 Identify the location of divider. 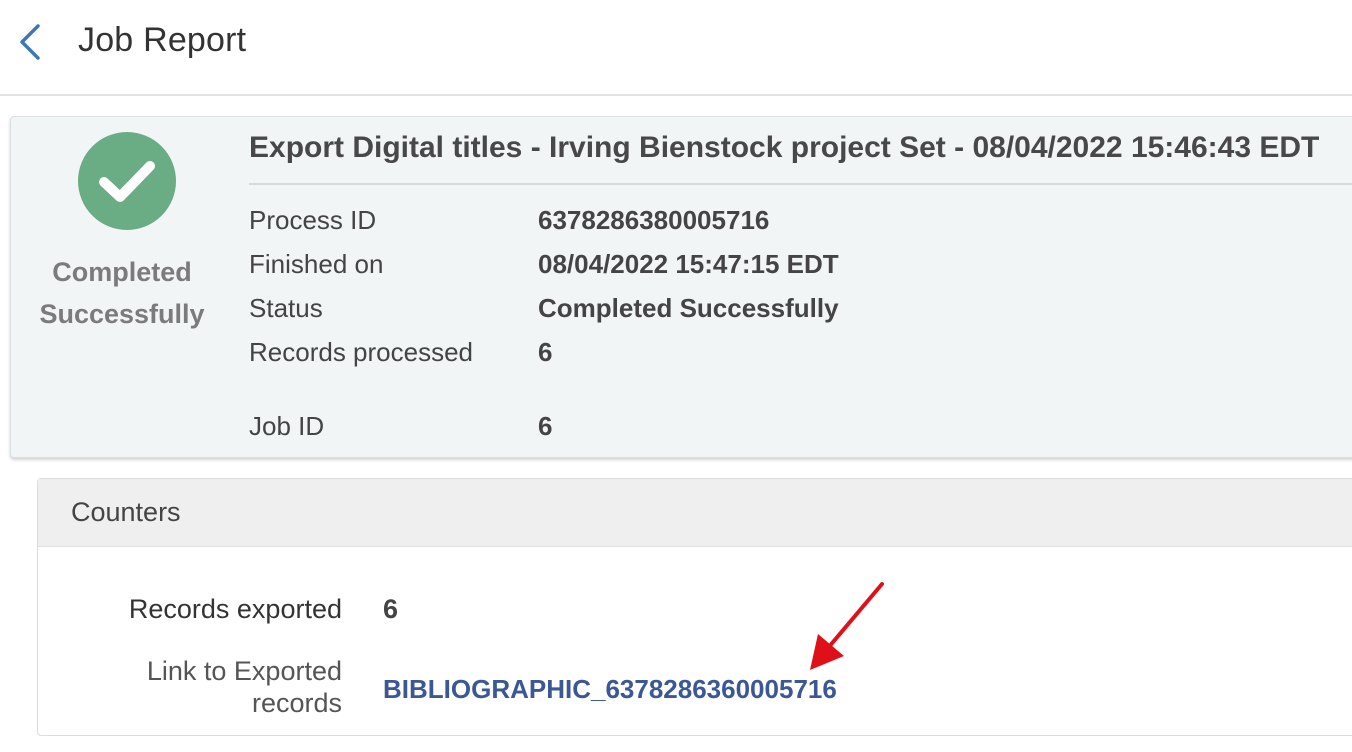
(800, 184).